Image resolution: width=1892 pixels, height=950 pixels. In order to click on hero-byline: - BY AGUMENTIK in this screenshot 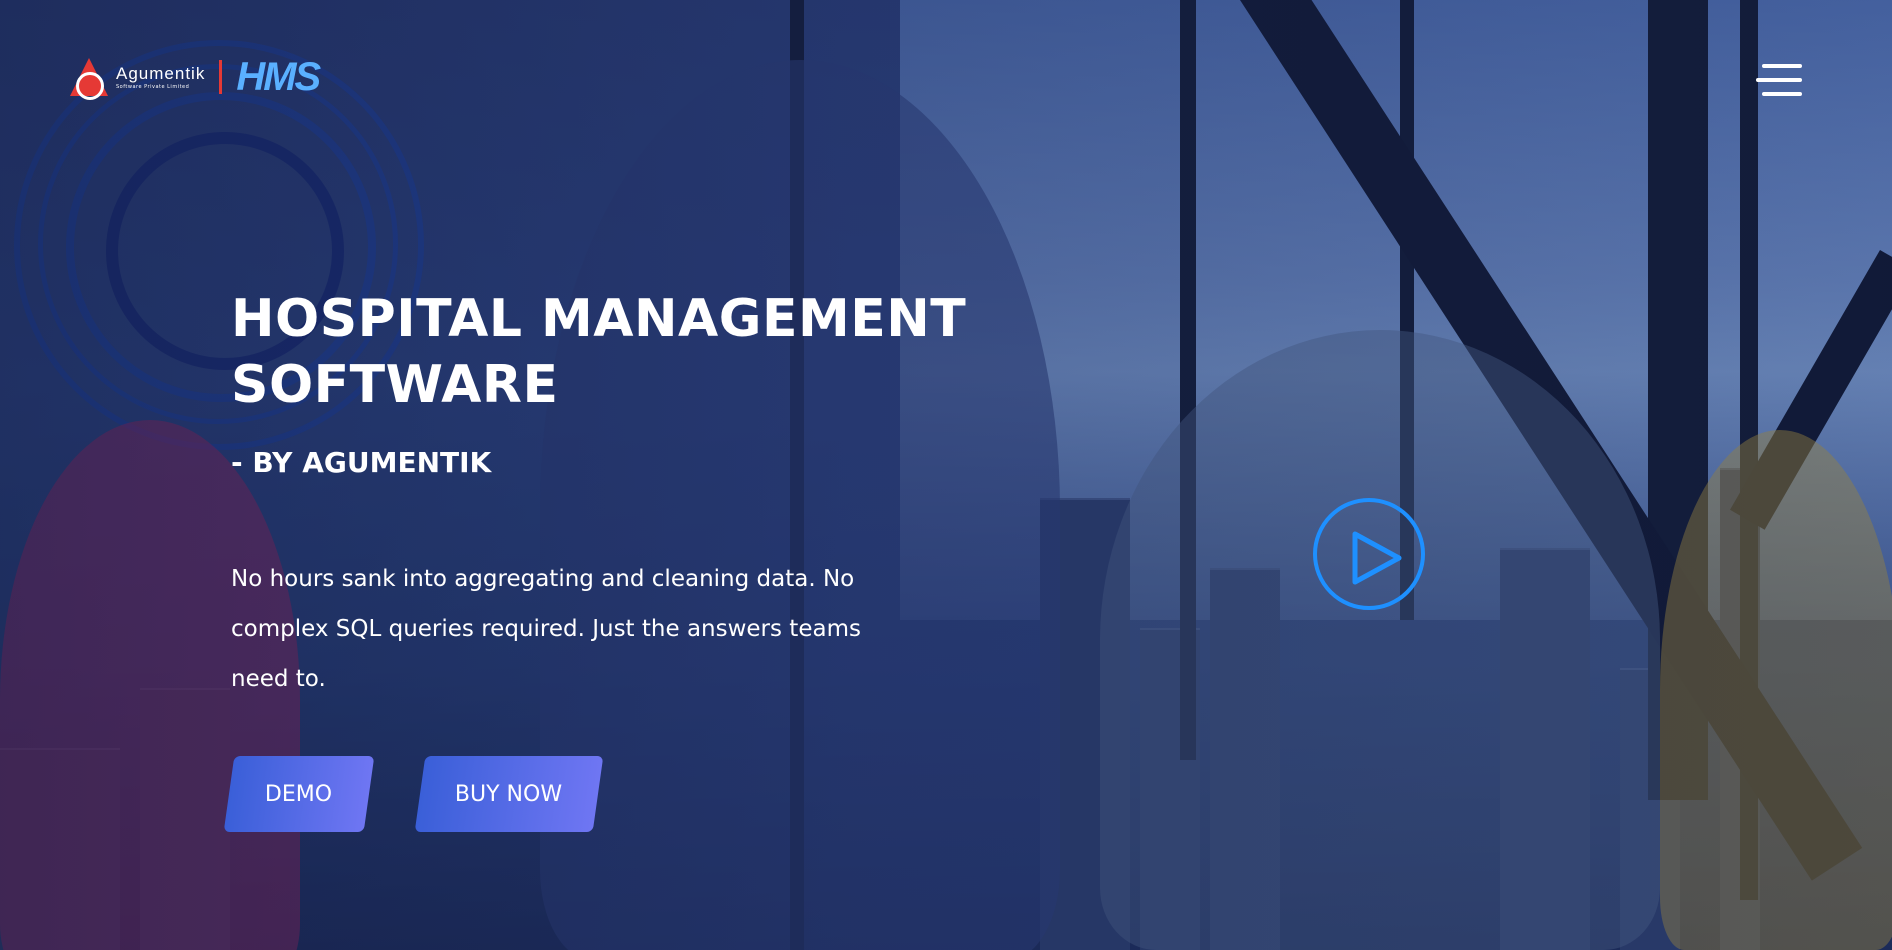, I will do `click(361, 462)`.